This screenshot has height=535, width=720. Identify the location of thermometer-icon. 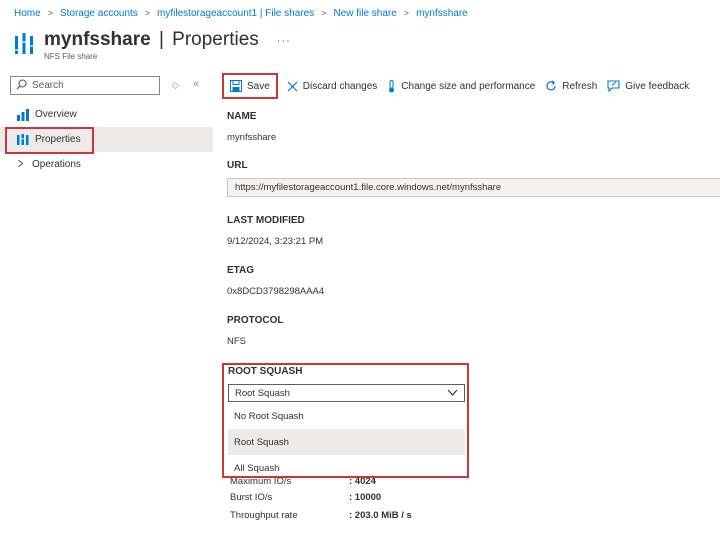
(391, 86).